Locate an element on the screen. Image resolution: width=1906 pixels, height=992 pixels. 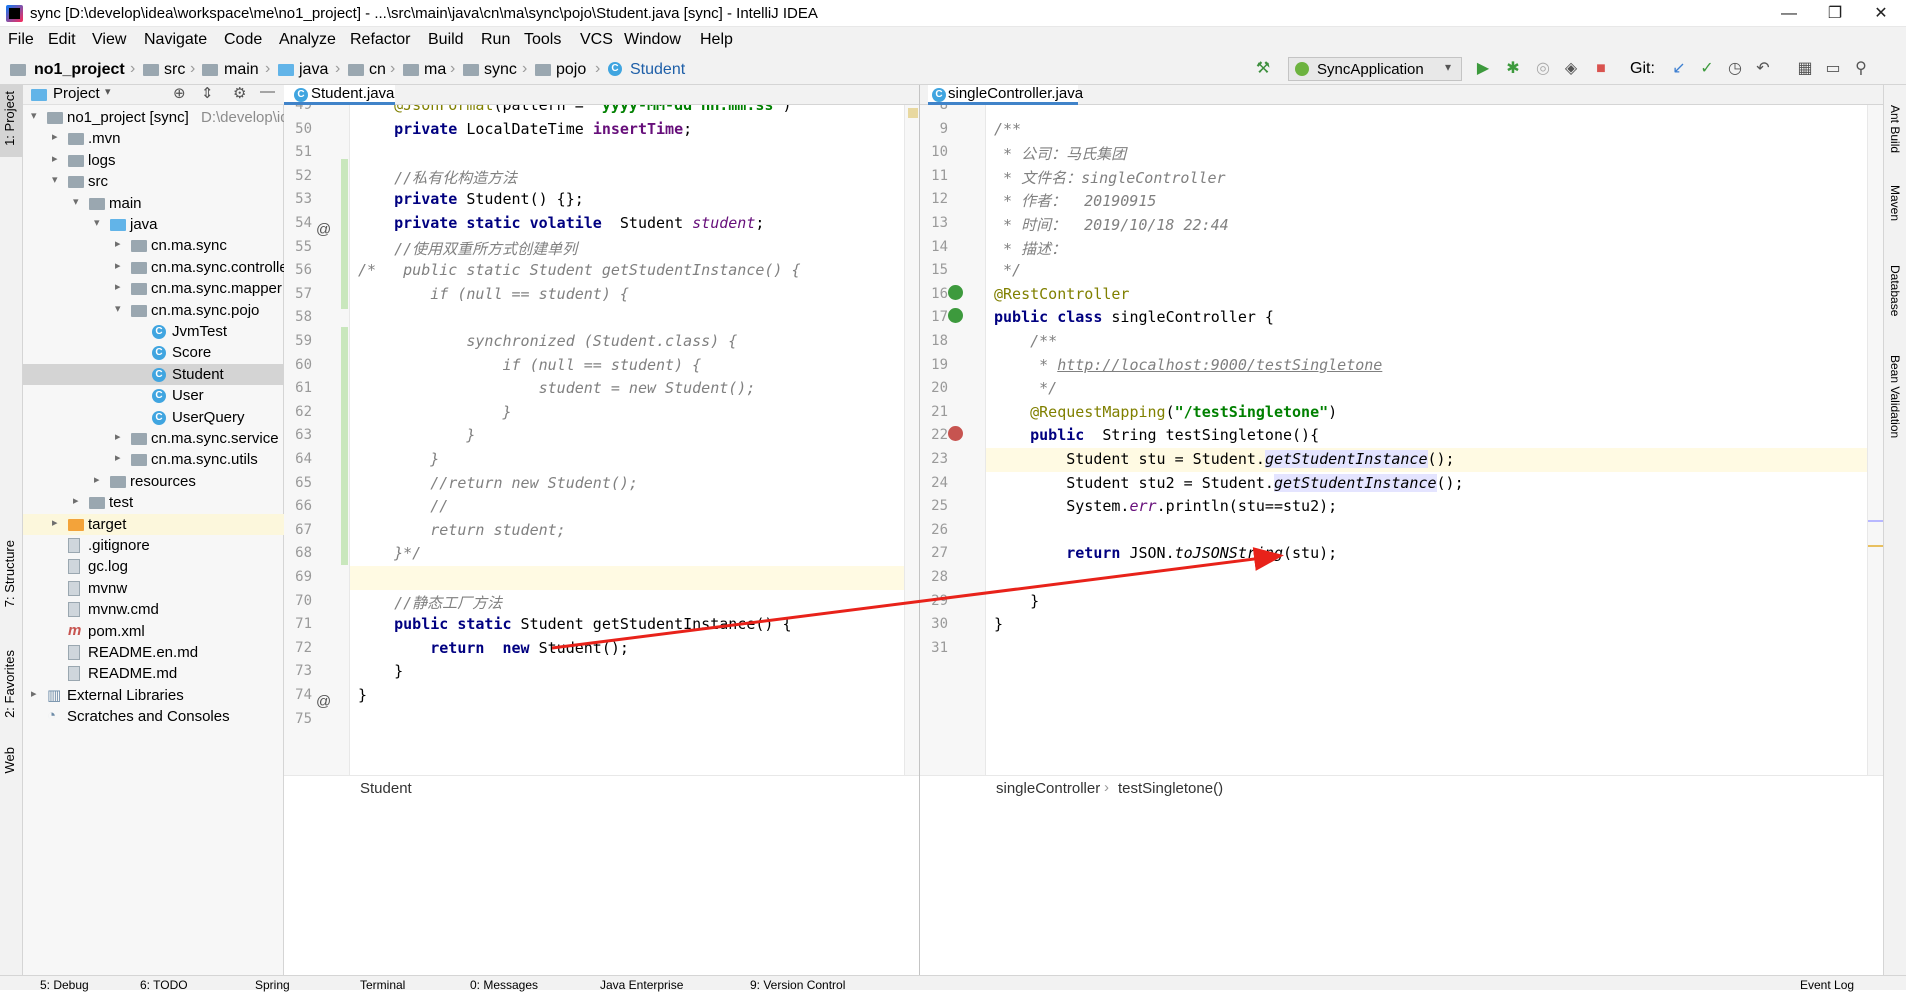
crumb-cn: cn is located at coordinates (377, 70).